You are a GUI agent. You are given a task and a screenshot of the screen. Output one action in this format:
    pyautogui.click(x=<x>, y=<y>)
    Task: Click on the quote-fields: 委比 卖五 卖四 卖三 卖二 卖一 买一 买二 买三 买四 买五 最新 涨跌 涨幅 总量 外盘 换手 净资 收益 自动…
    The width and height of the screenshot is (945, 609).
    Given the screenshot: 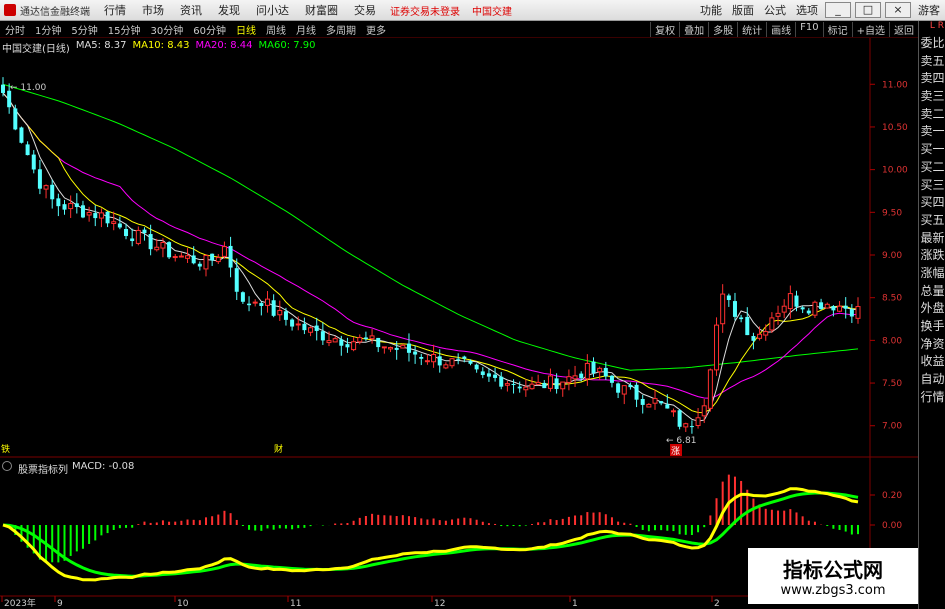 What is the action you would take?
    pyautogui.click(x=932, y=220)
    